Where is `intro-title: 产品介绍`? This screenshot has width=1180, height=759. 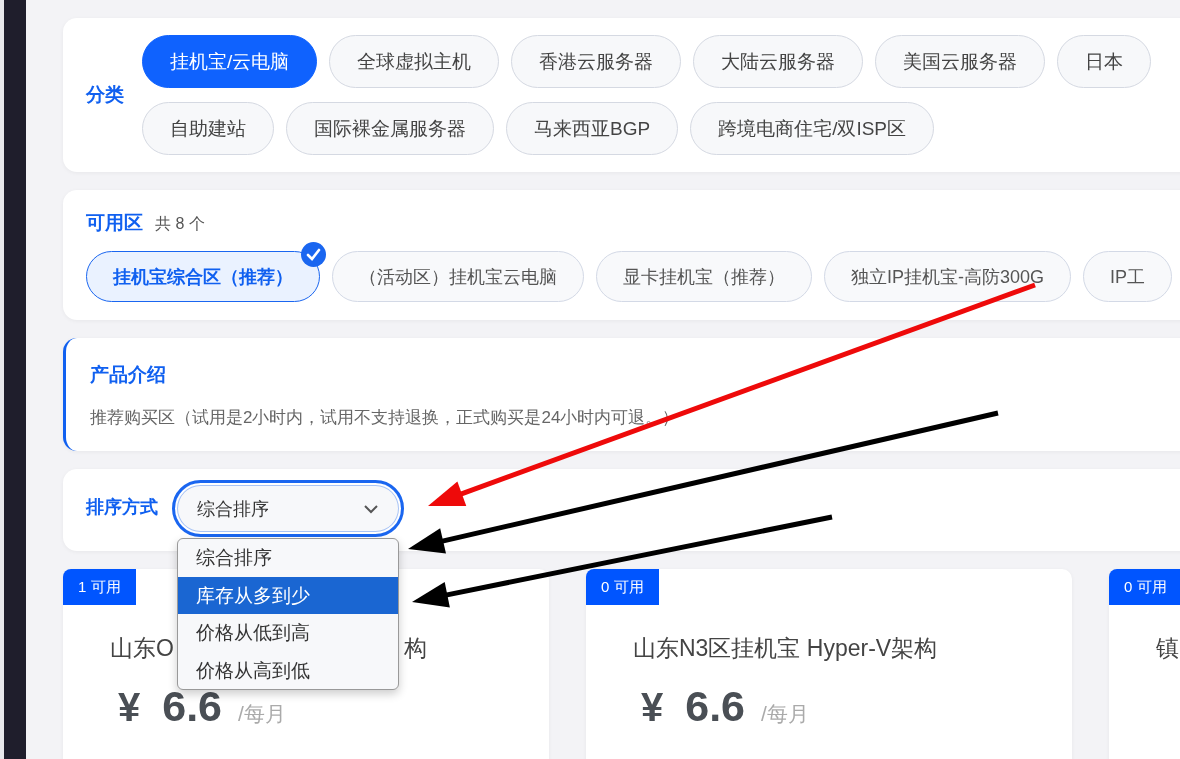 intro-title: 产品介绍 is located at coordinates (128, 375).